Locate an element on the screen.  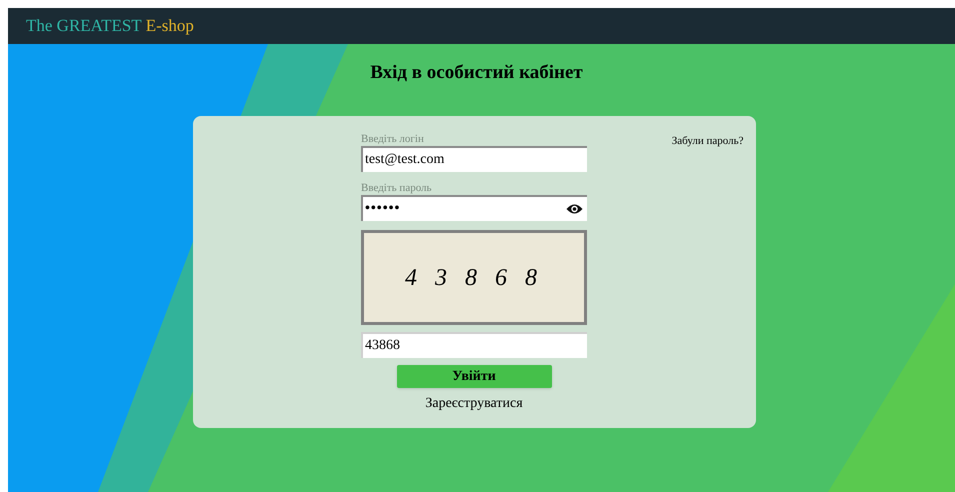
captcha-field: 43868 is located at coordinates (474, 345).